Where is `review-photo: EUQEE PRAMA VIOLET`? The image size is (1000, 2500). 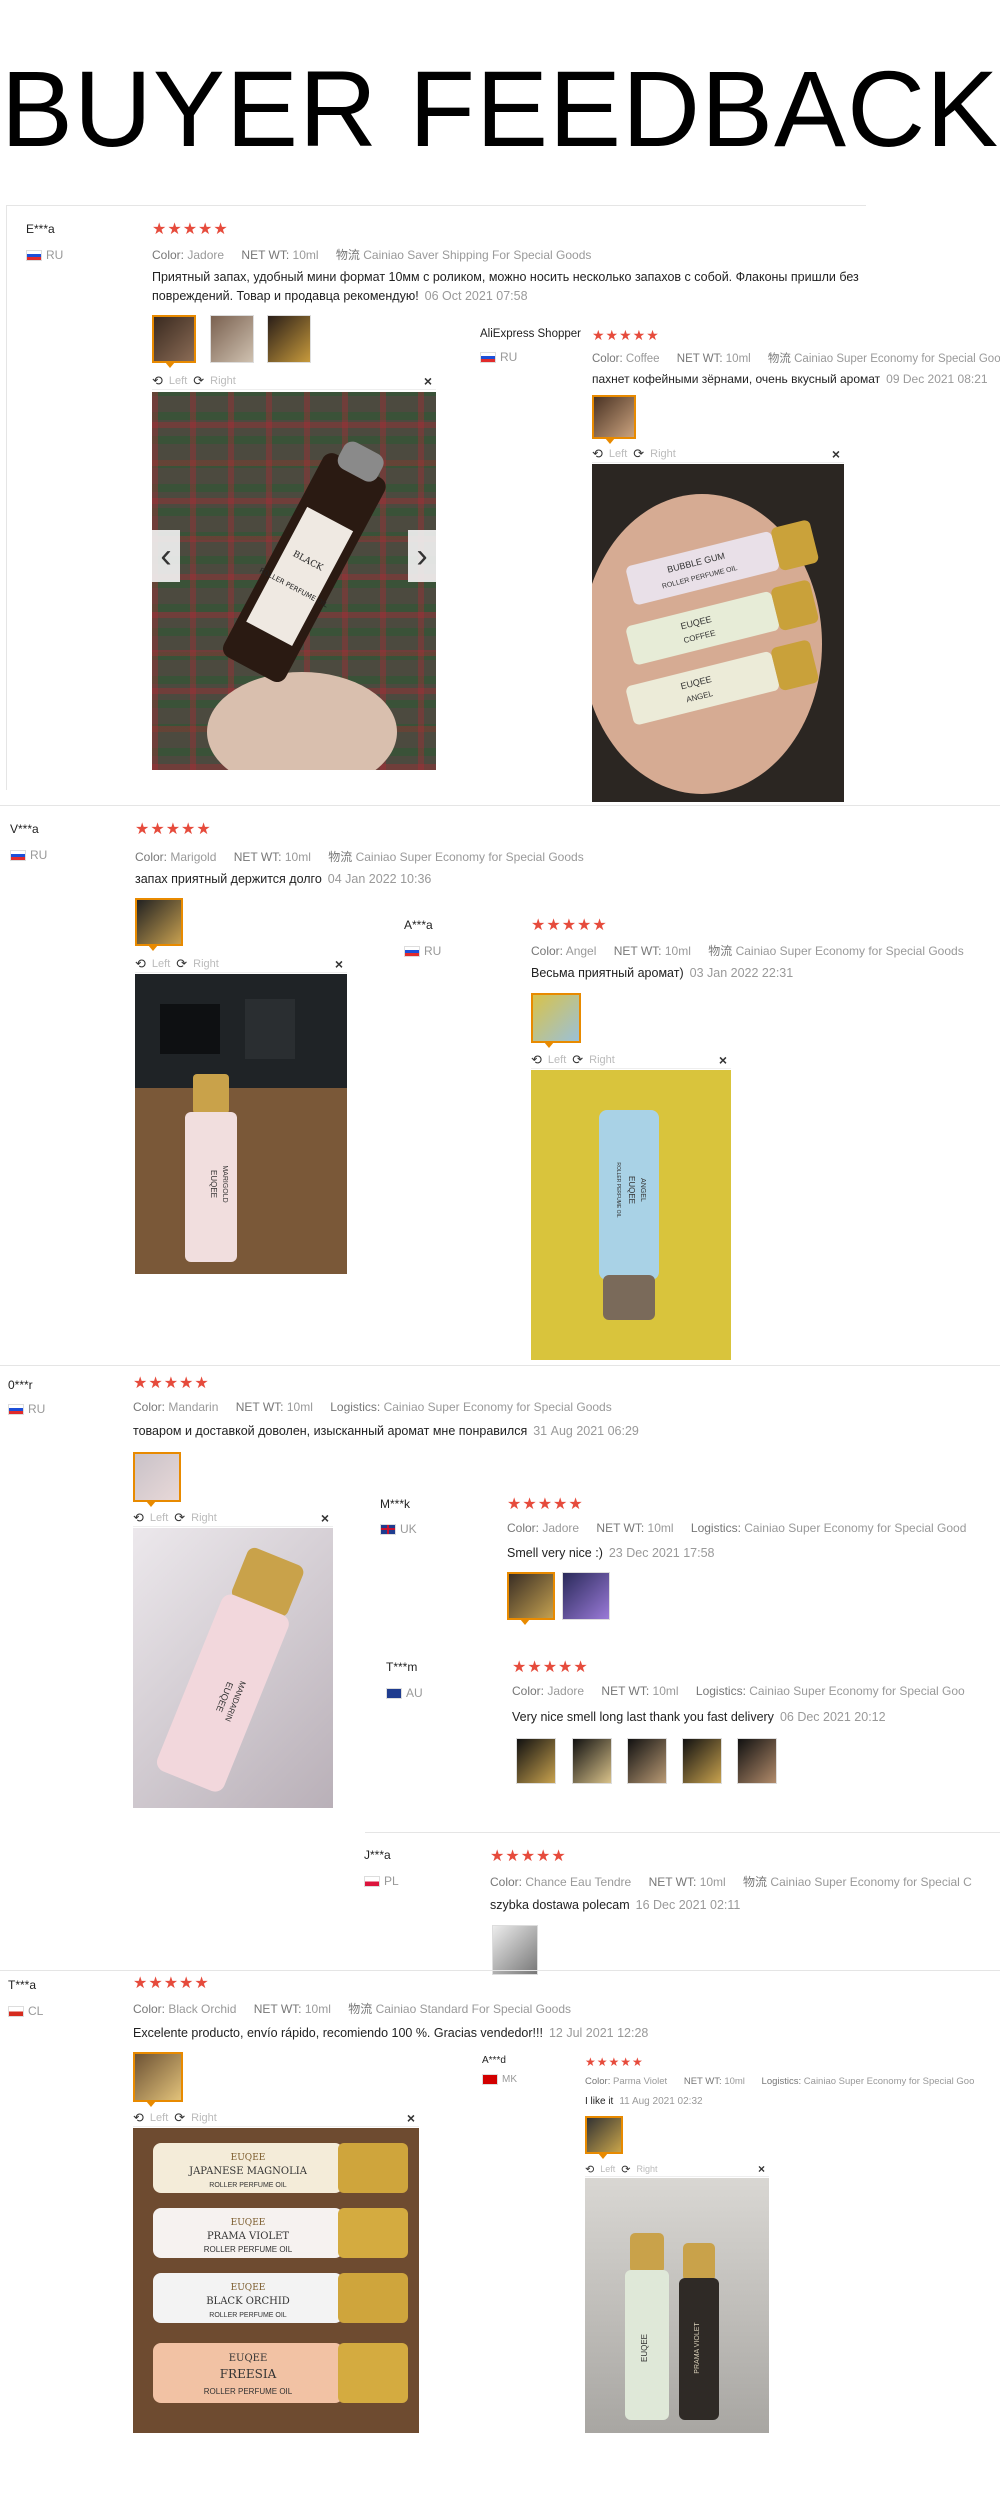 review-photo: EUQEE PRAMA VIOLET is located at coordinates (677, 2305).